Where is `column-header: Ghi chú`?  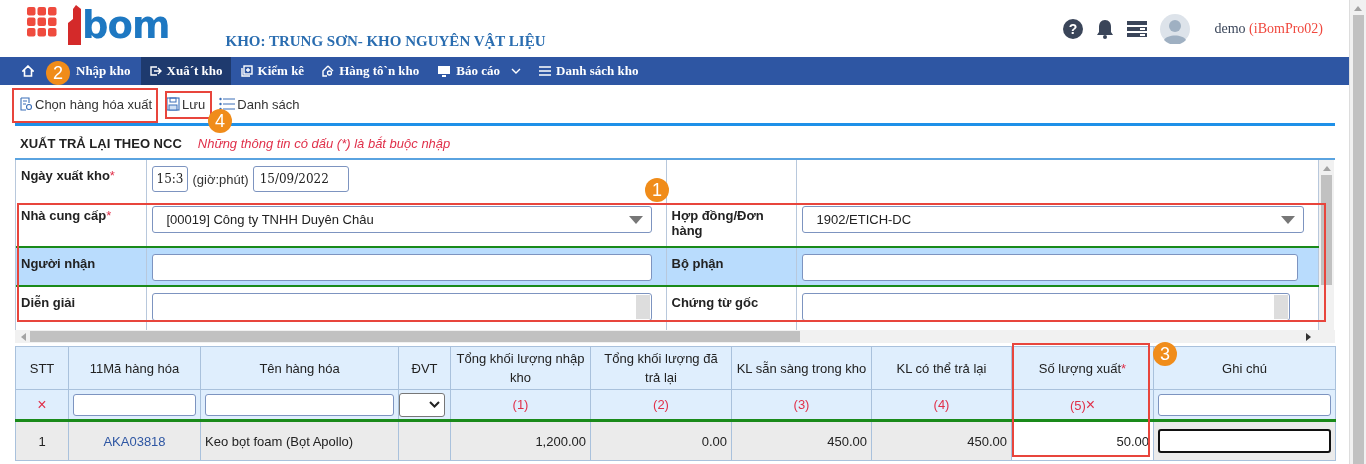
column-header: Ghi chú is located at coordinates (1244, 368).